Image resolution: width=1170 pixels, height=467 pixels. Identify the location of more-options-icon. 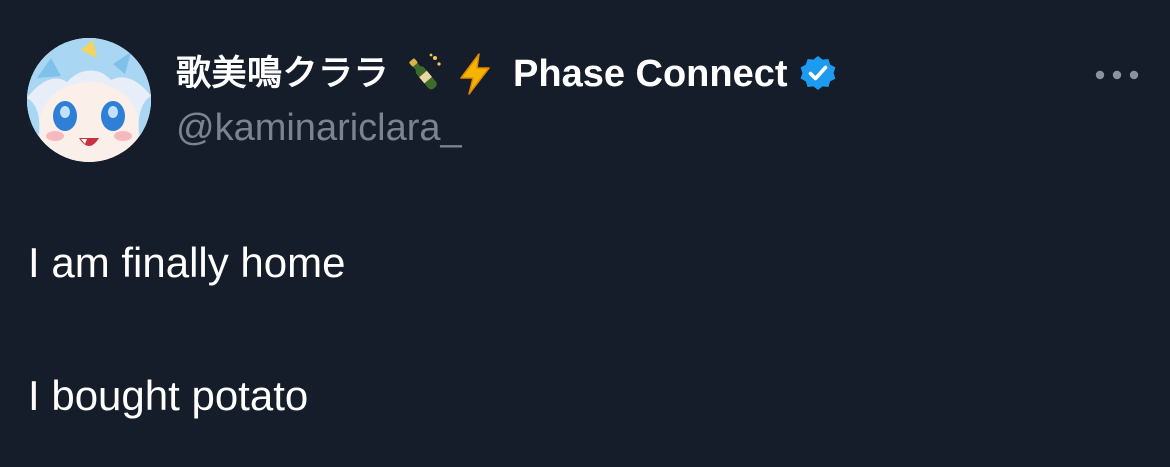
(1117, 75).